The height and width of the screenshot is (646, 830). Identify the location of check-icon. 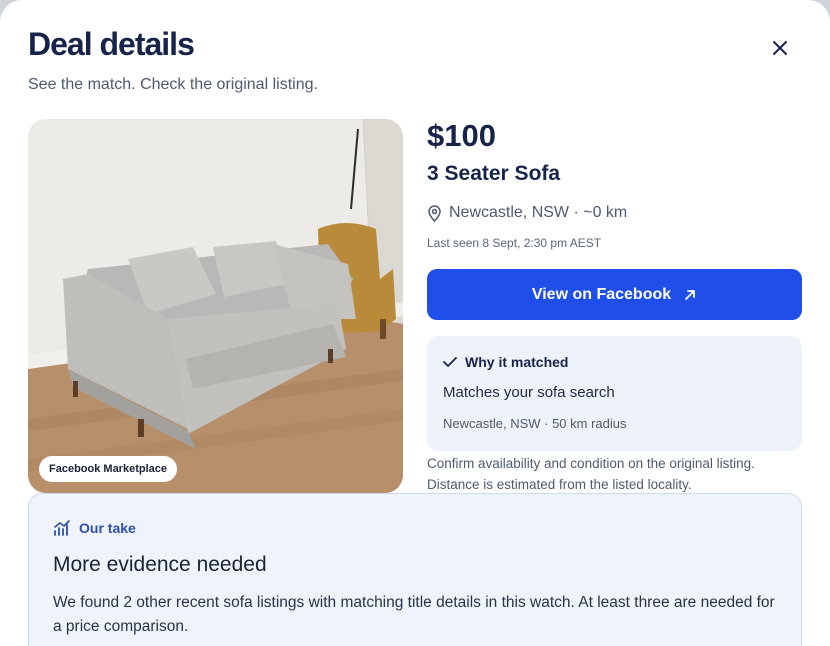
(450, 362).